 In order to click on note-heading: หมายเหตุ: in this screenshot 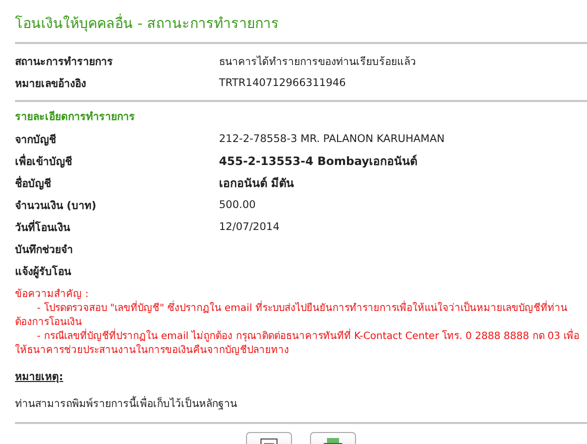, I will do `click(39, 377)`.